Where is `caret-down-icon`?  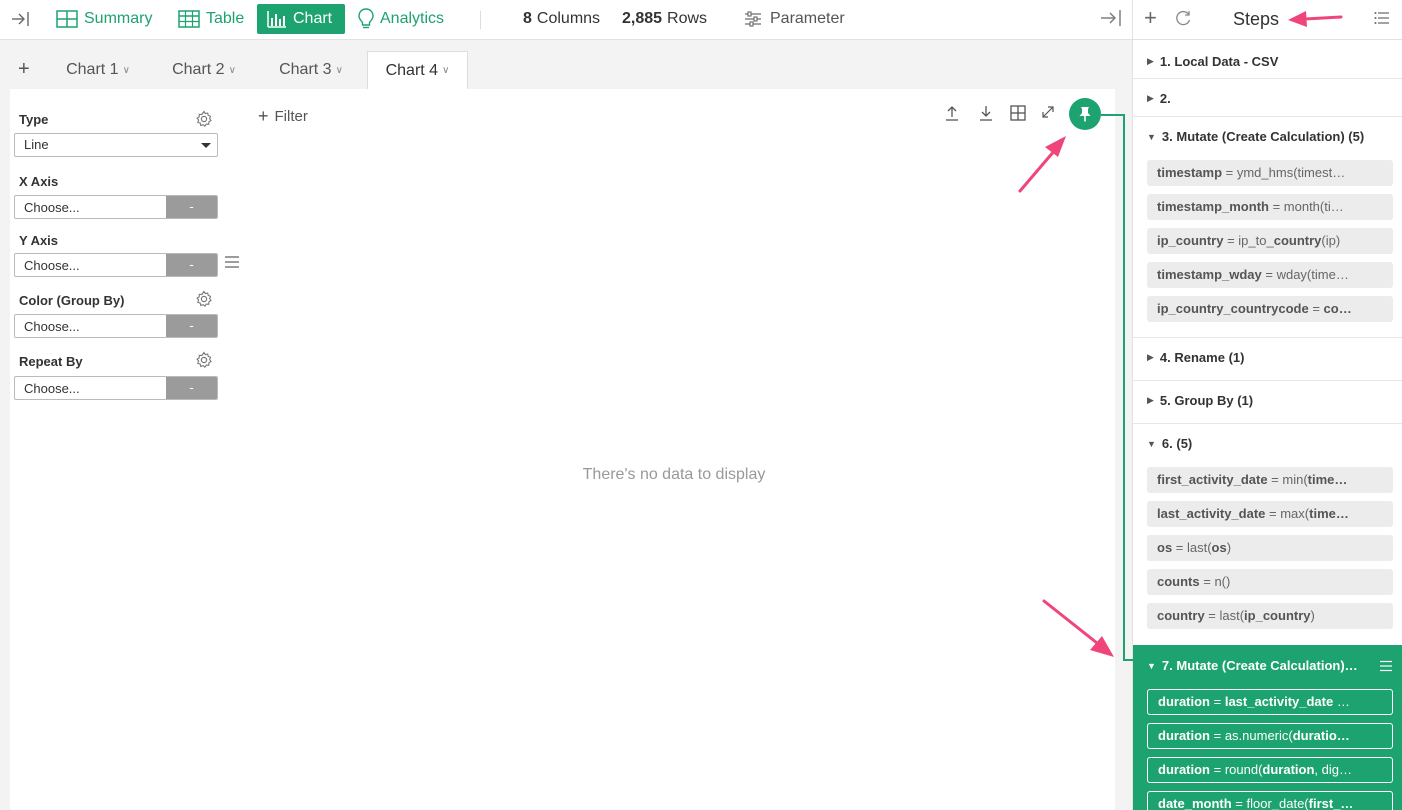
caret-down-icon is located at coordinates (206, 145).